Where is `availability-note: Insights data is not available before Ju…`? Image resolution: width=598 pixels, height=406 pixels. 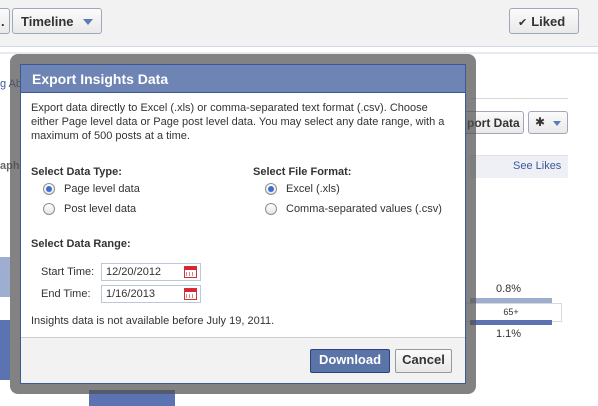
availability-note: Insights data is not available before Ju… is located at coordinates (153, 321).